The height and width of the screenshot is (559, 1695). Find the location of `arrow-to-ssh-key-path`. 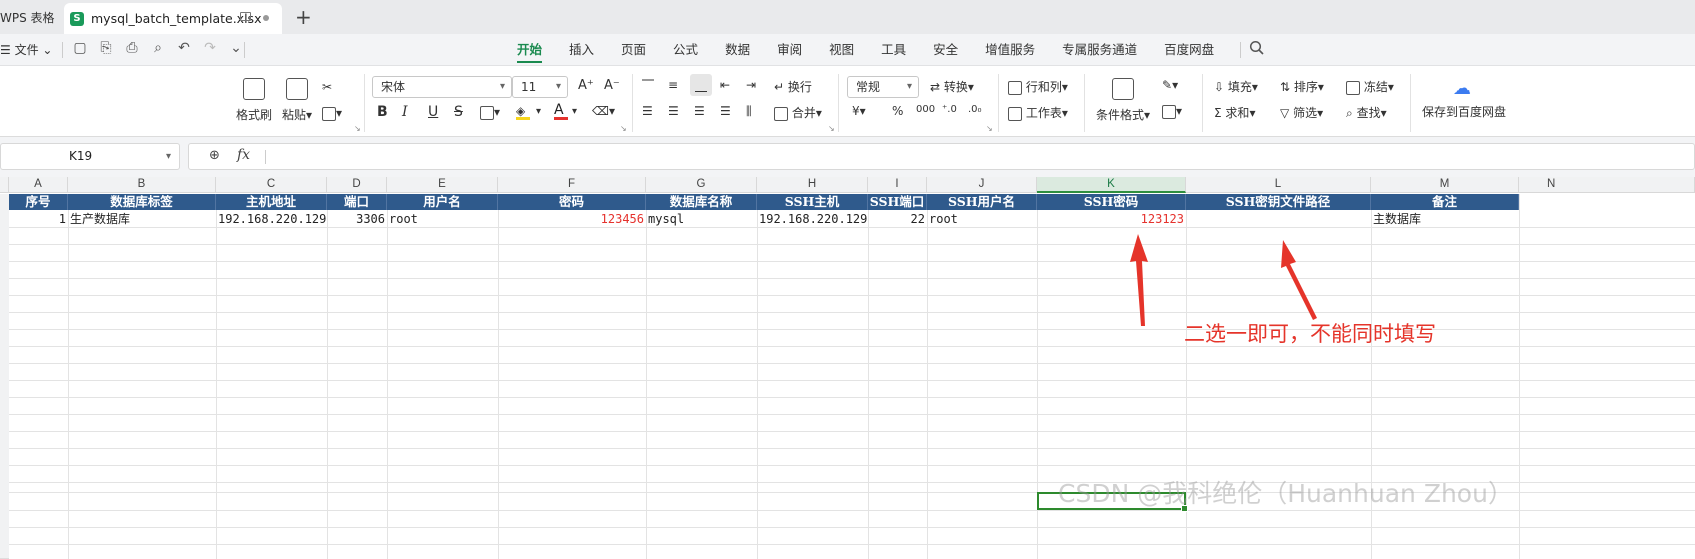

arrow-to-ssh-key-path is located at coordinates (1299, 280).